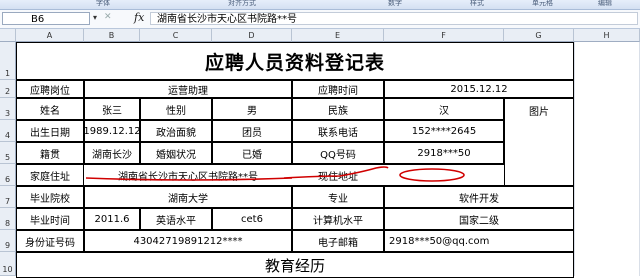  Describe the element at coordinates (432, 175) in the screenshot. I see `scribble-oval-current-address` at that location.